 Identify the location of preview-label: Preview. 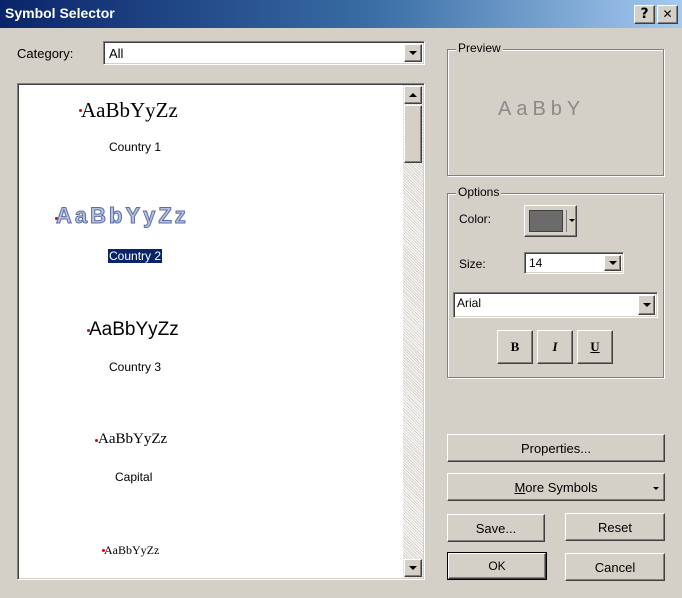
(479, 48).